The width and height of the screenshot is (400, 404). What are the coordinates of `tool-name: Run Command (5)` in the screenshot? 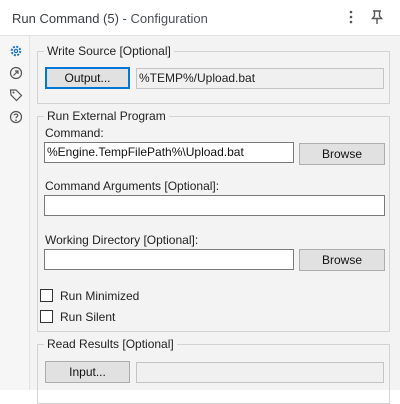 It's located at (65, 18).